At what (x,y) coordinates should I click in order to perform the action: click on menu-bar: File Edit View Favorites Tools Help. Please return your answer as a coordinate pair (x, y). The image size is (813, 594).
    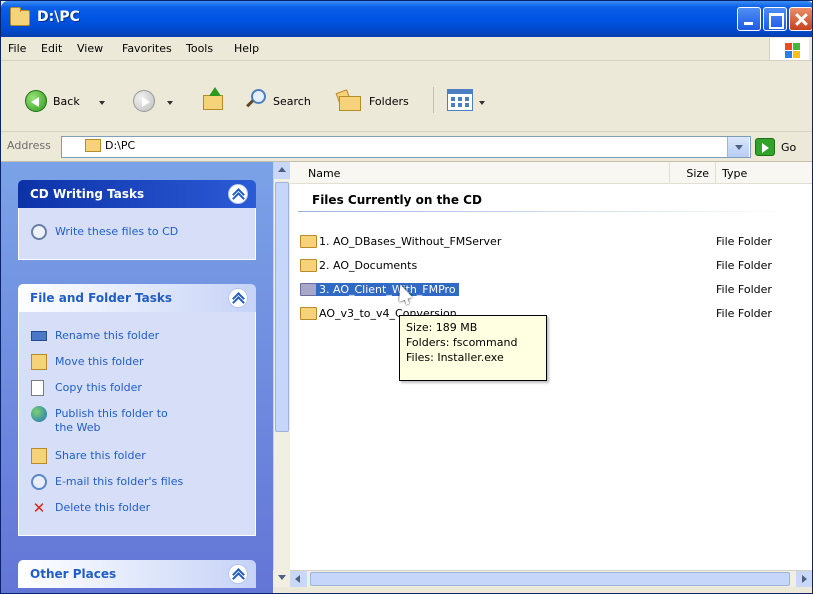
    Looking at the image, I should click on (406, 49).